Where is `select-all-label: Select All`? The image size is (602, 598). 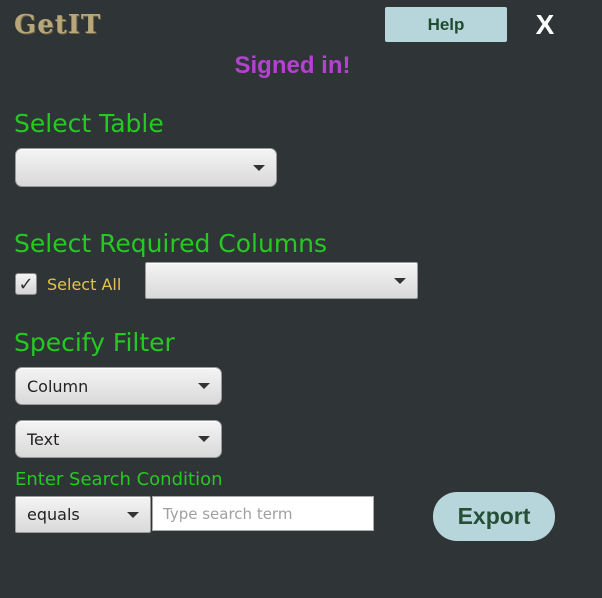
select-all-label: Select All is located at coordinates (84, 284).